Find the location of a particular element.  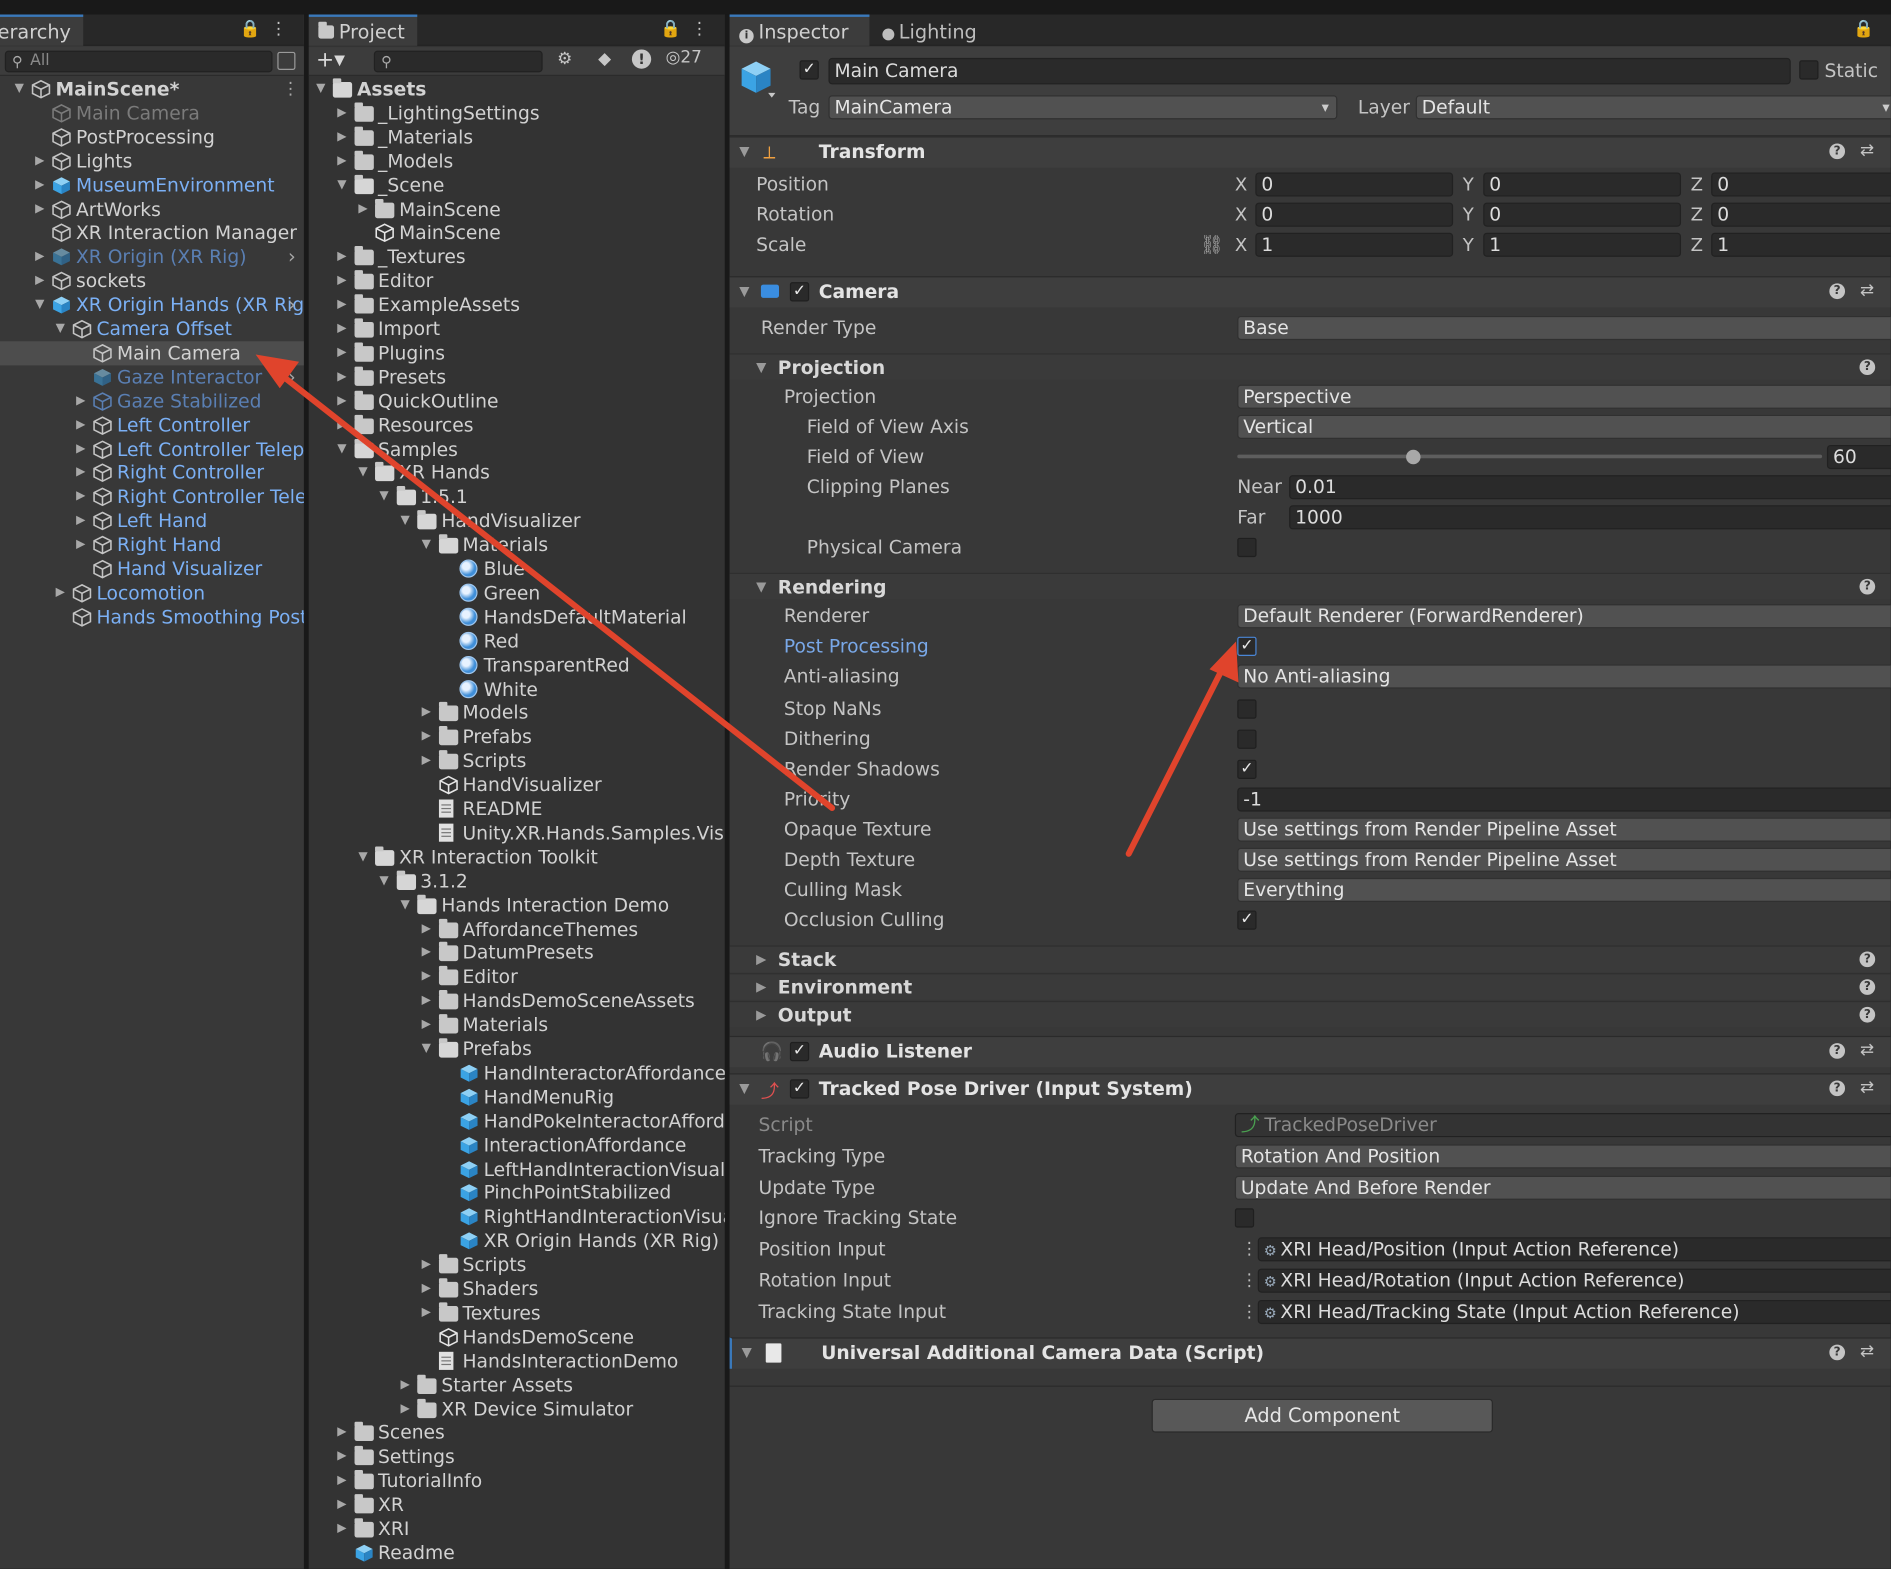

hierarchy-item: ▶ MuseumEnvironment is located at coordinates (152, 185).